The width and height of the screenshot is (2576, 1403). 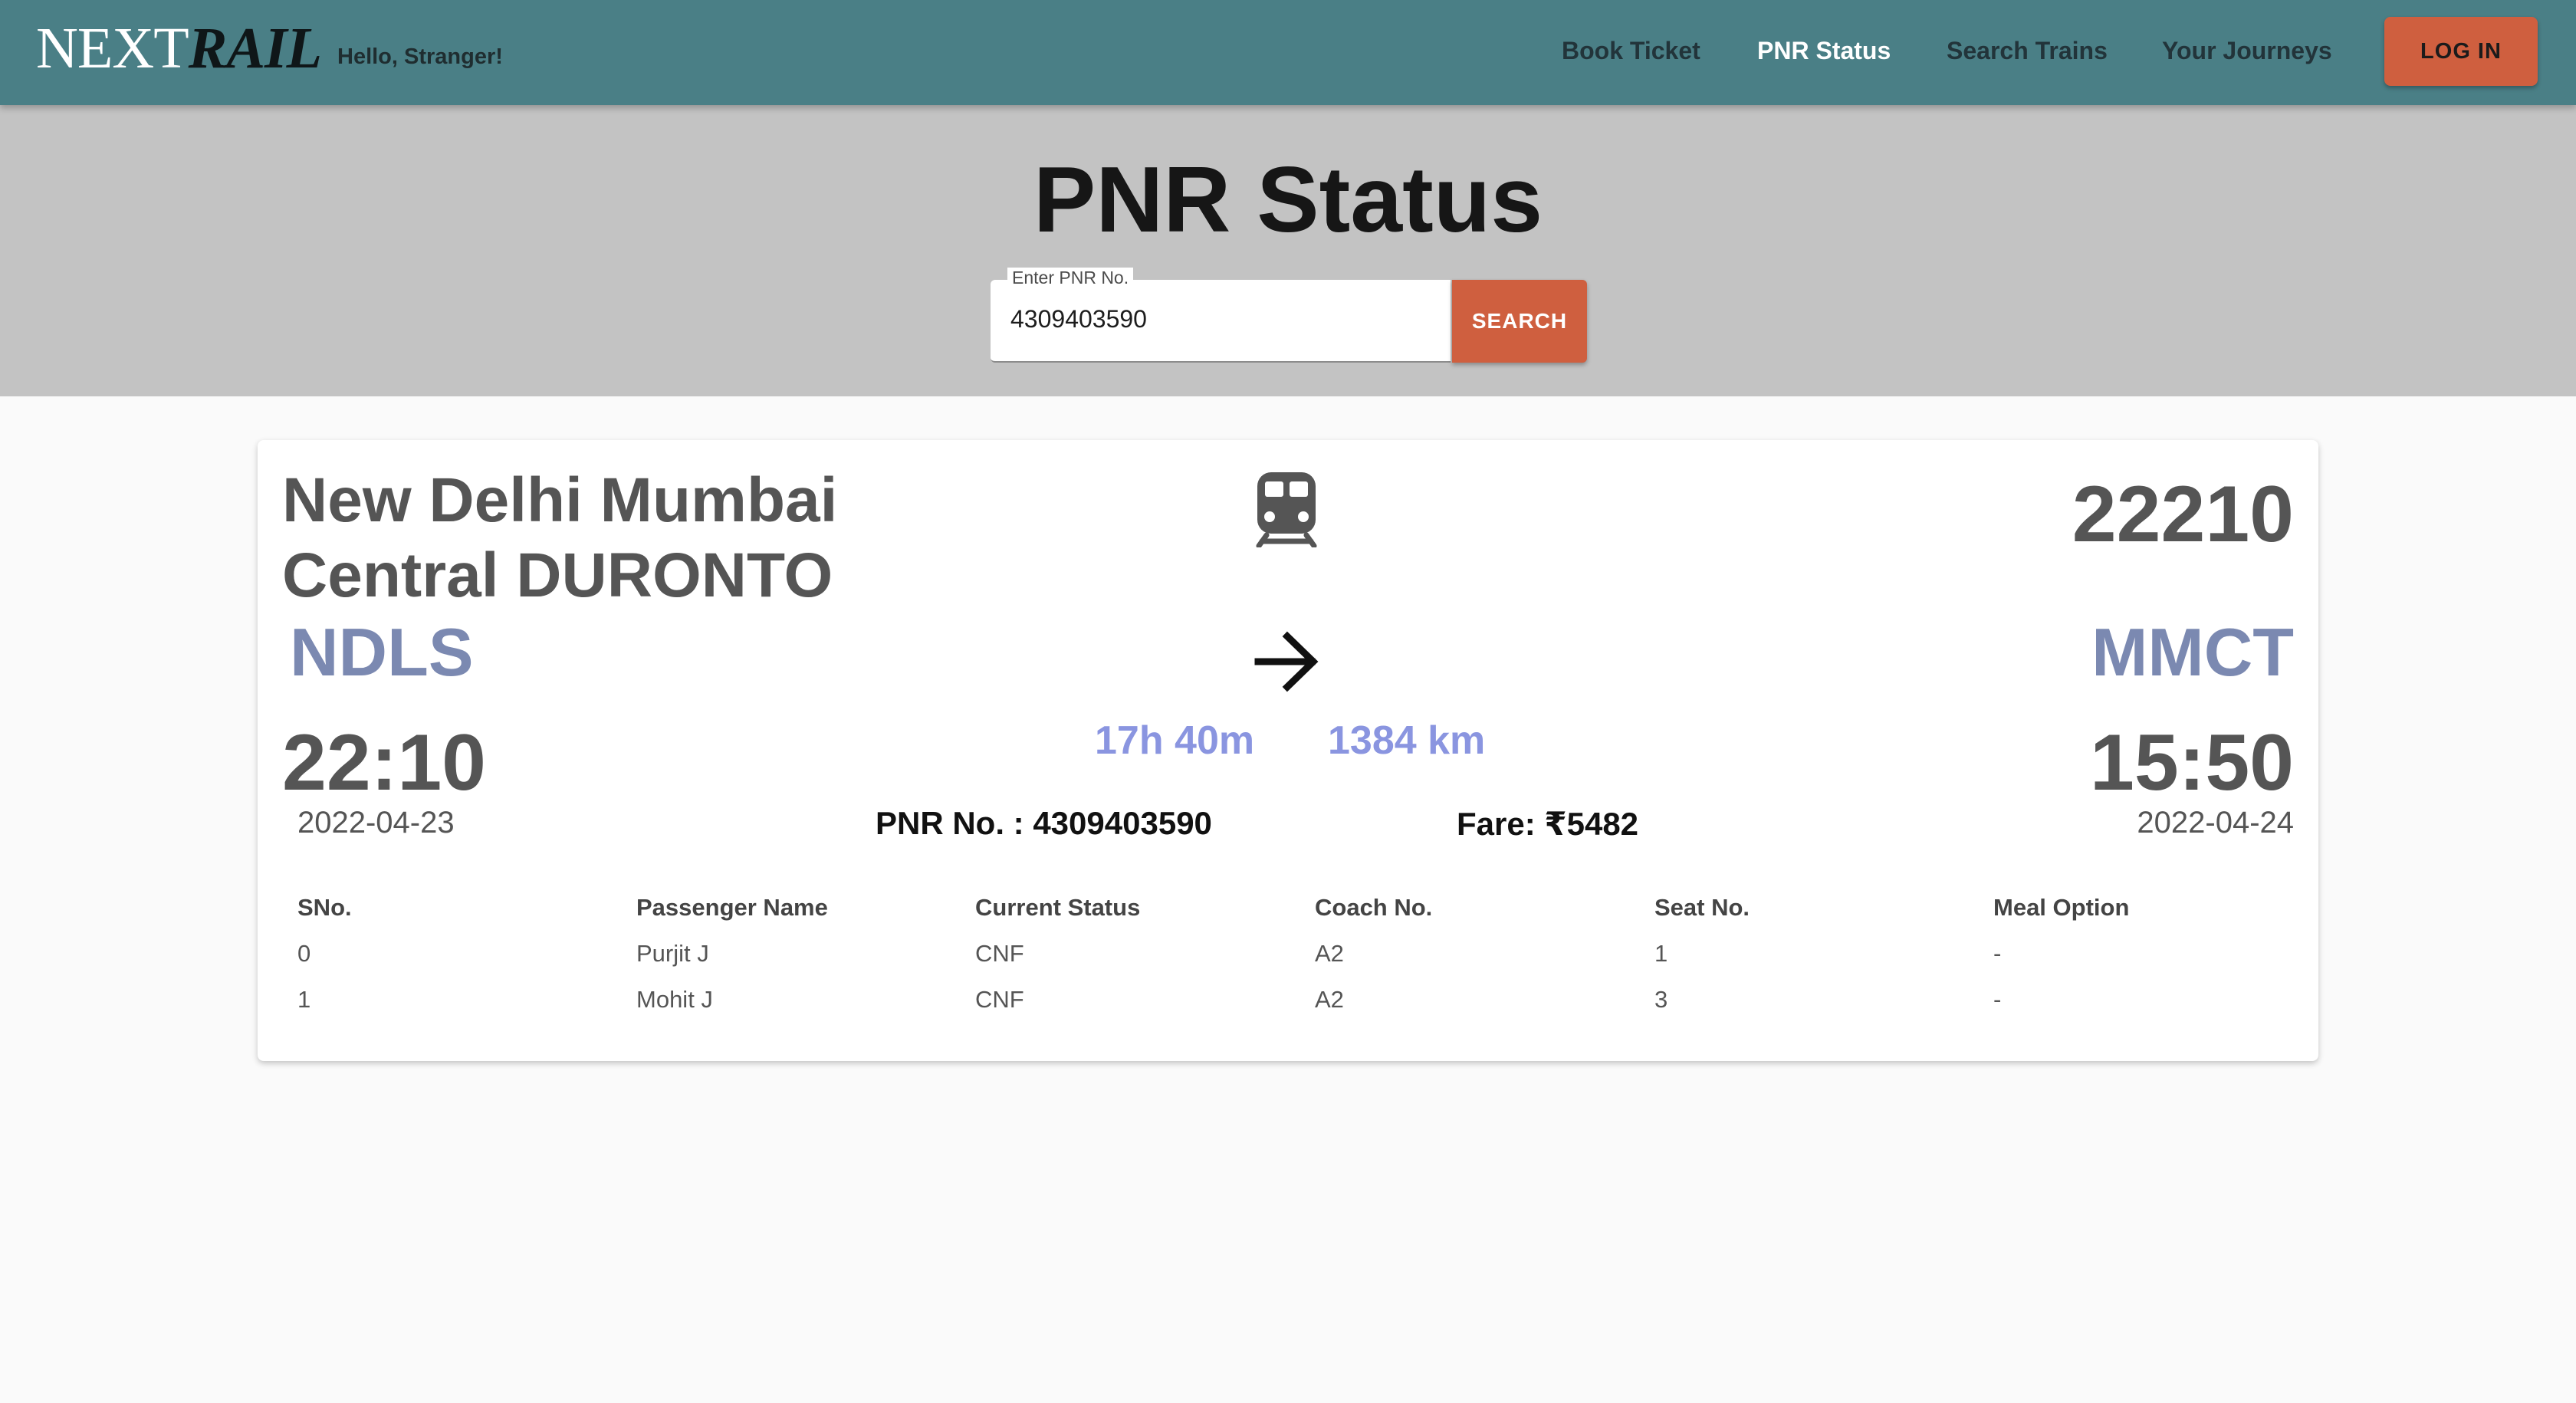 I want to click on greeting-text: Hello, Stranger!, so click(x=420, y=57).